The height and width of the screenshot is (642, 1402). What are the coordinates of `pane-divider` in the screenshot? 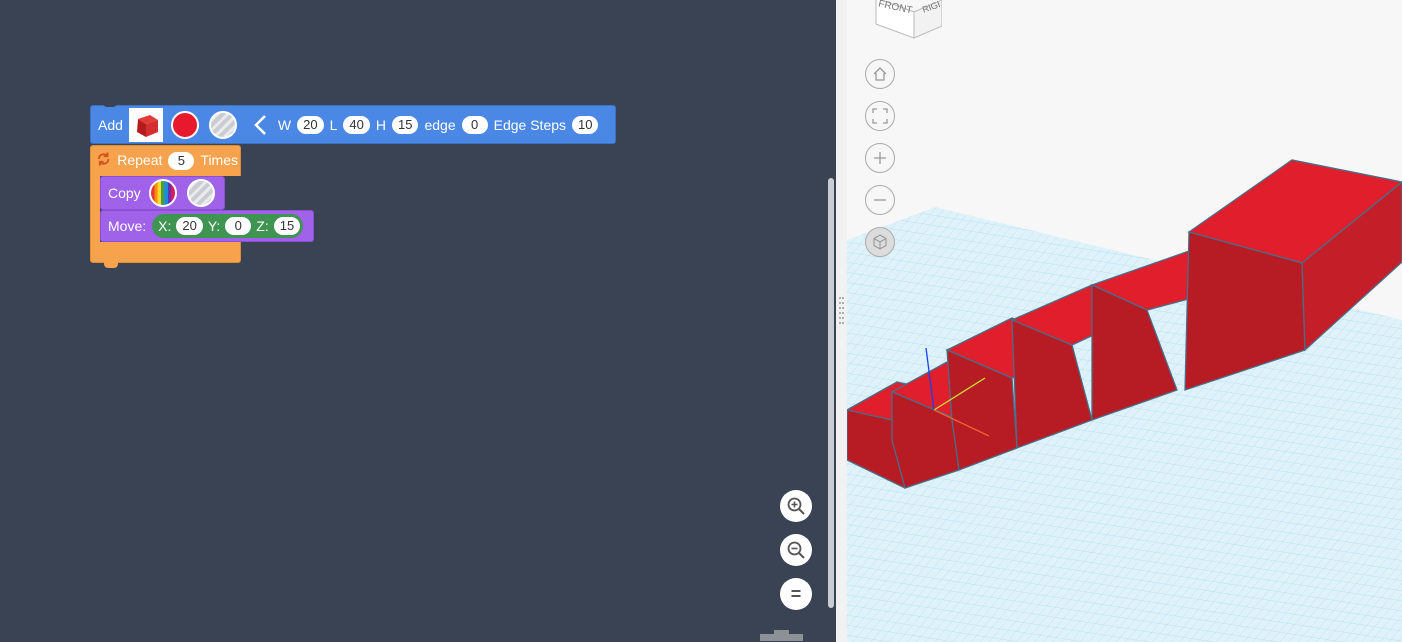 It's located at (841, 321).